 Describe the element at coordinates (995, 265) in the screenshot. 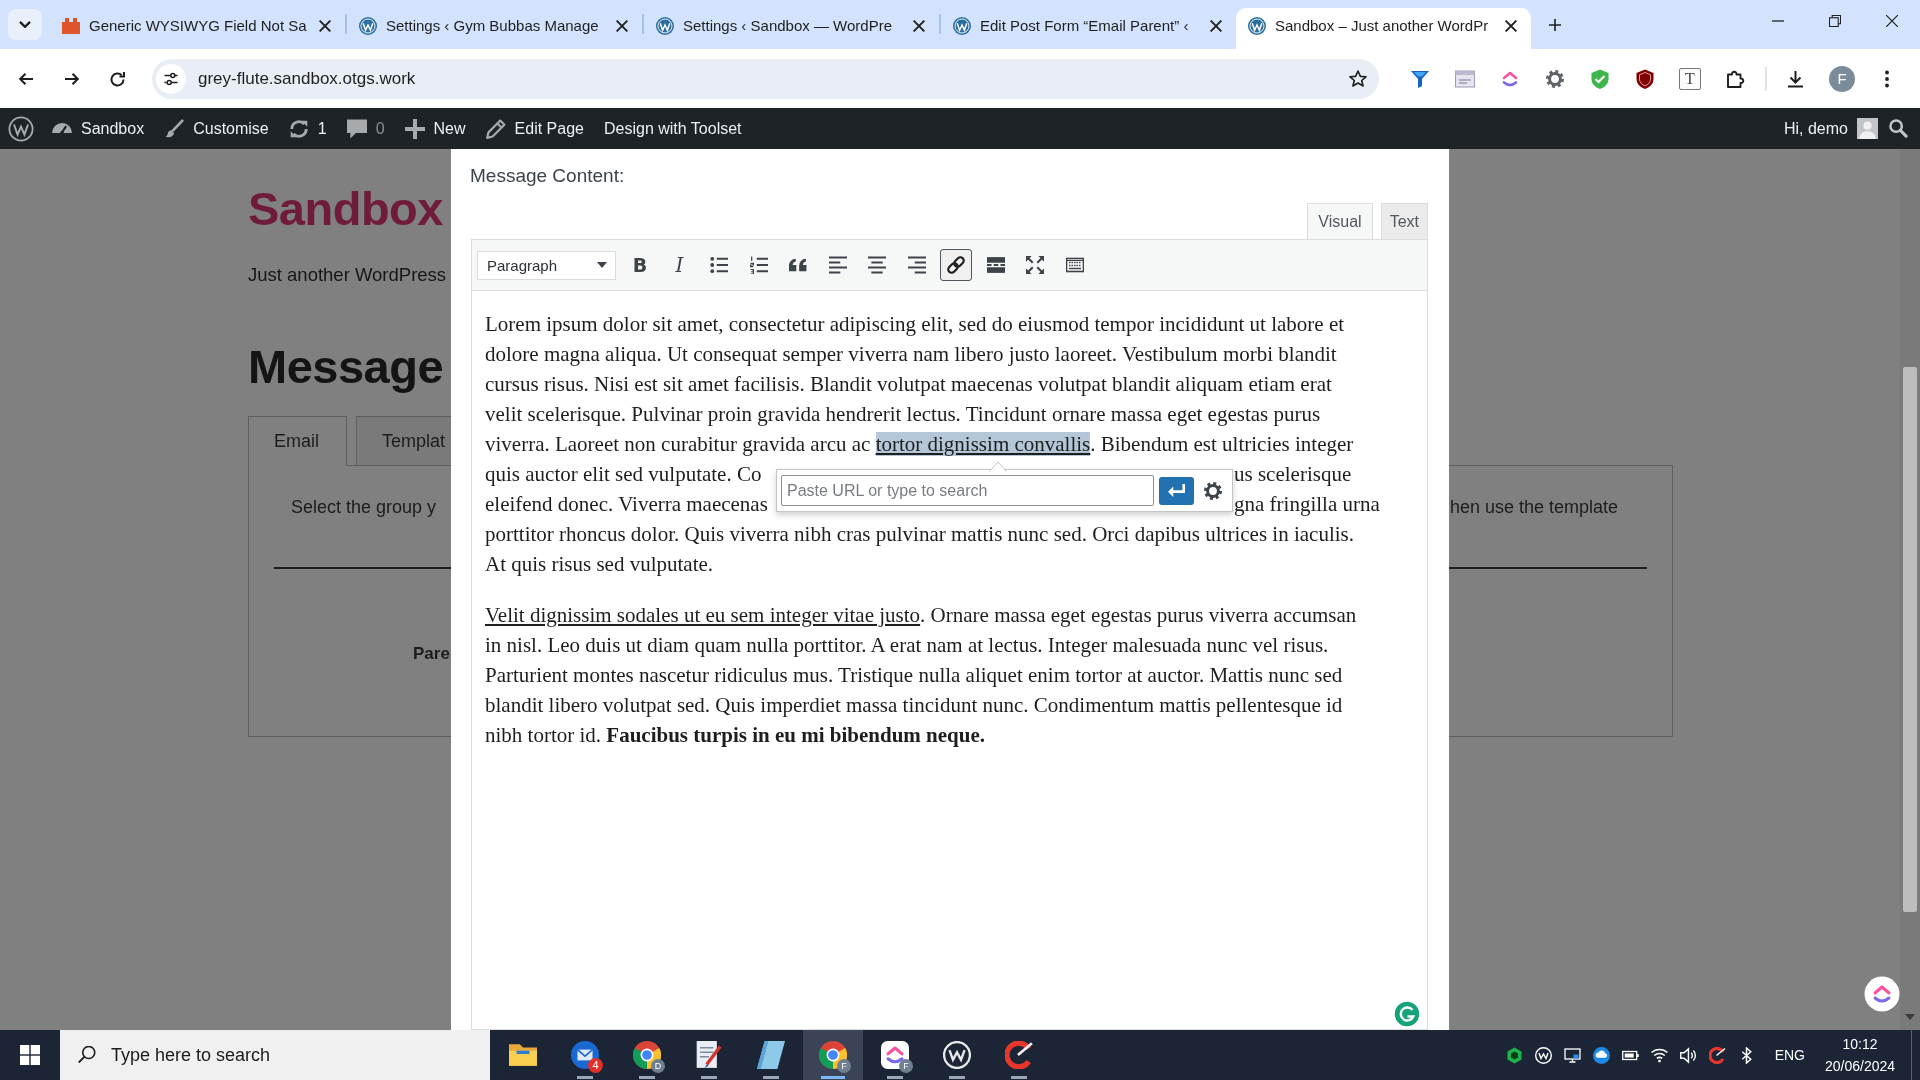

I see `read-more-icon` at that location.